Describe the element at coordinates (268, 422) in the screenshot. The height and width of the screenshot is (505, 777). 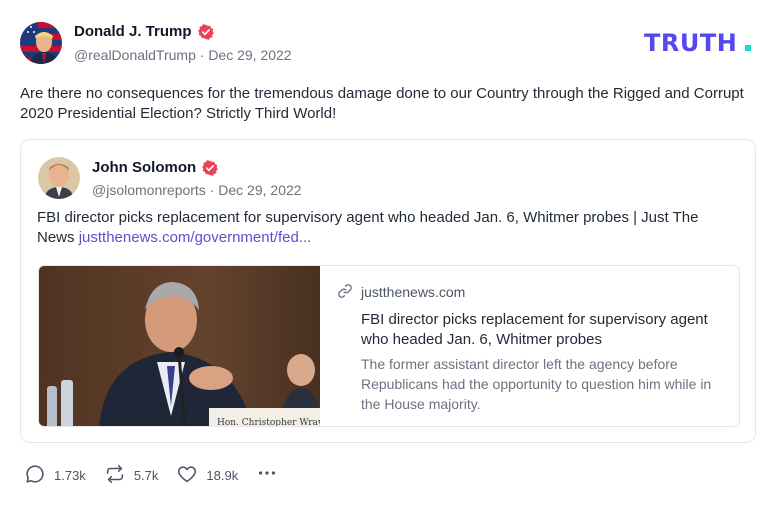
I see `nameplate-text: Hon. Christopher Wray` at that location.